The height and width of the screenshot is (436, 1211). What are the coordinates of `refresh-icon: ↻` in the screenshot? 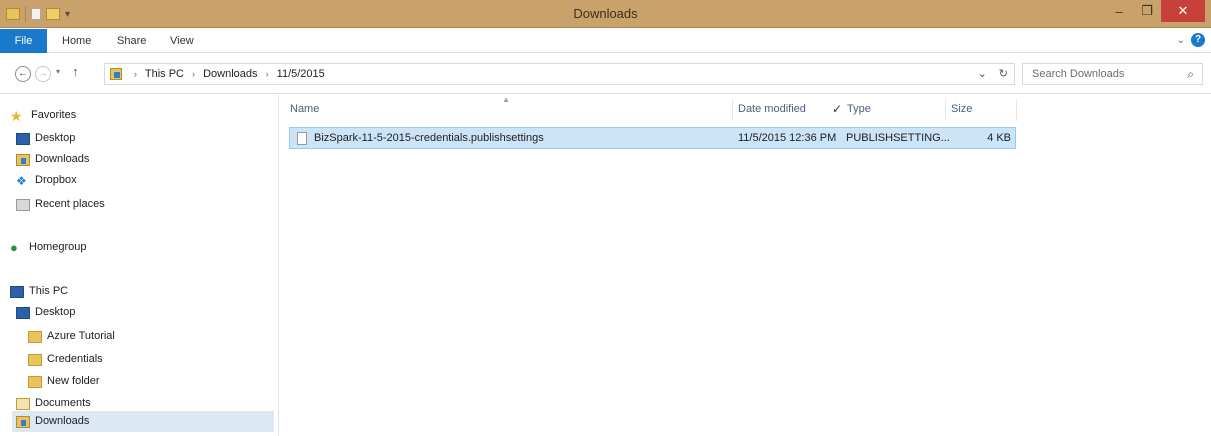 It's located at (1003, 73).